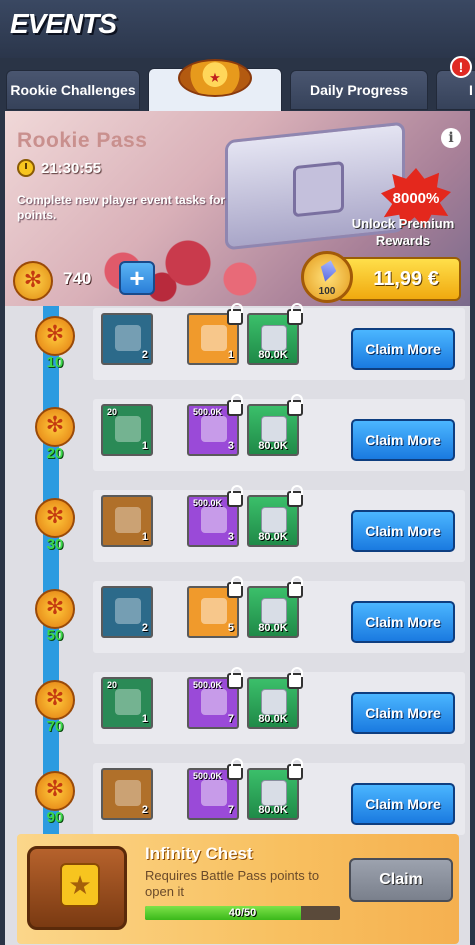 This screenshot has height=945, width=475. I want to click on reward-card: 2 5 80.0K Claim More, so click(279, 614).